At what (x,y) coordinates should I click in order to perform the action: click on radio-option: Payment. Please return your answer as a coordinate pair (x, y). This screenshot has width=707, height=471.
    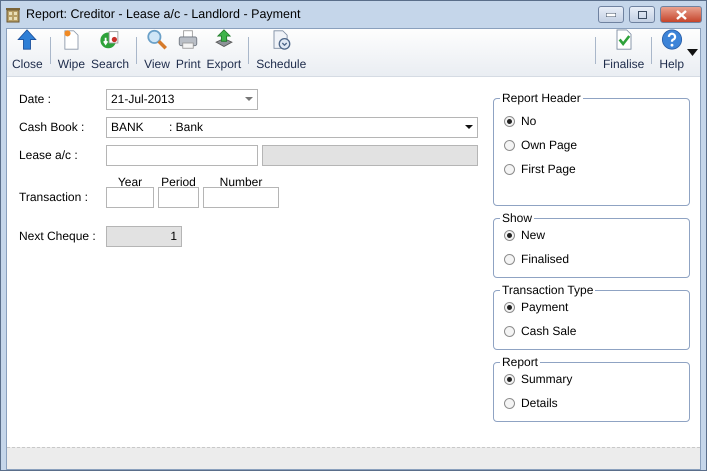
    Looking at the image, I should click on (591, 307).